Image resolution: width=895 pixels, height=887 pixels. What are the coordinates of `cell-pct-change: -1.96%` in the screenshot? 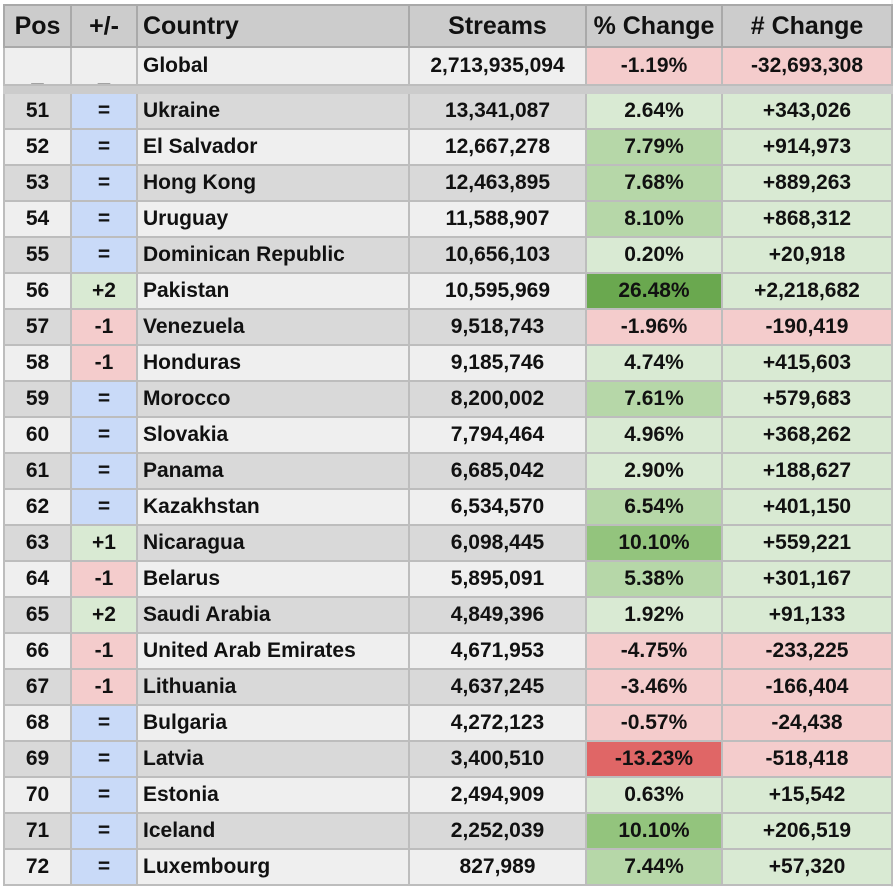 It's located at (654, 327).